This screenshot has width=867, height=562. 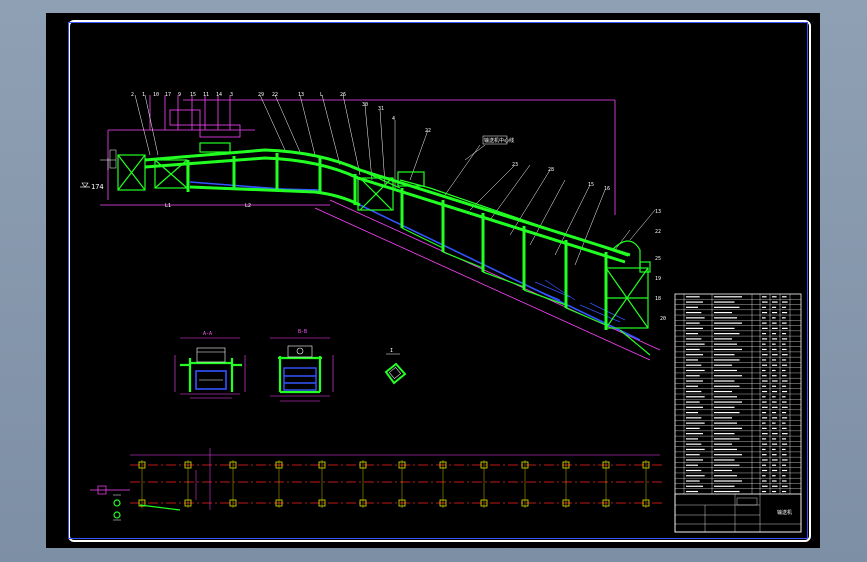 What do you see at coordinates (658, 232) in the screenshot?
I see `svg-text: 22` at bounding box center [658, 232].